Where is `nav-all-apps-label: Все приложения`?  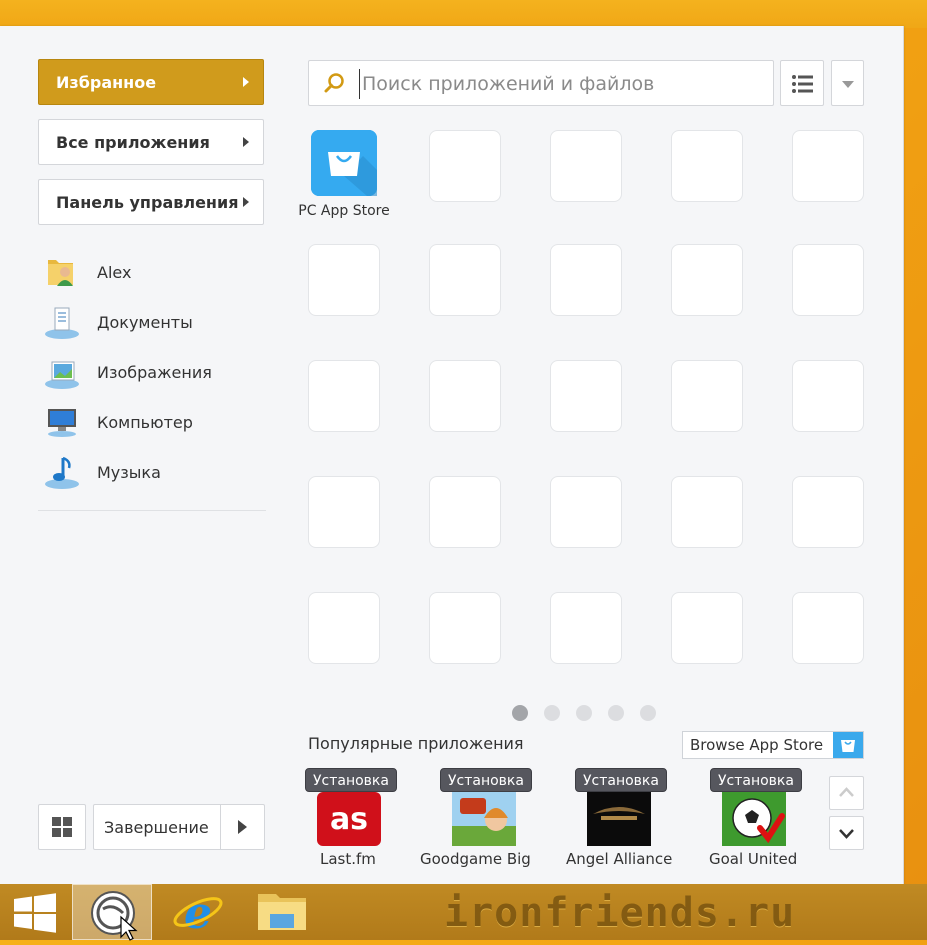 nav-all-apps-label: Все приложения is located at coordinates (133, 142).